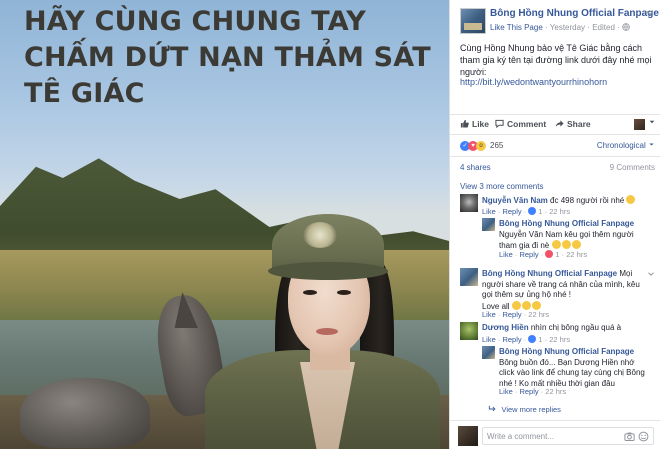 The height and width of the screenshot is (449, 660). What do you see at coordinates (557, 254) in the screenshot?
I see `reply-reaction-count: 1` at bounding box center [557, 254].